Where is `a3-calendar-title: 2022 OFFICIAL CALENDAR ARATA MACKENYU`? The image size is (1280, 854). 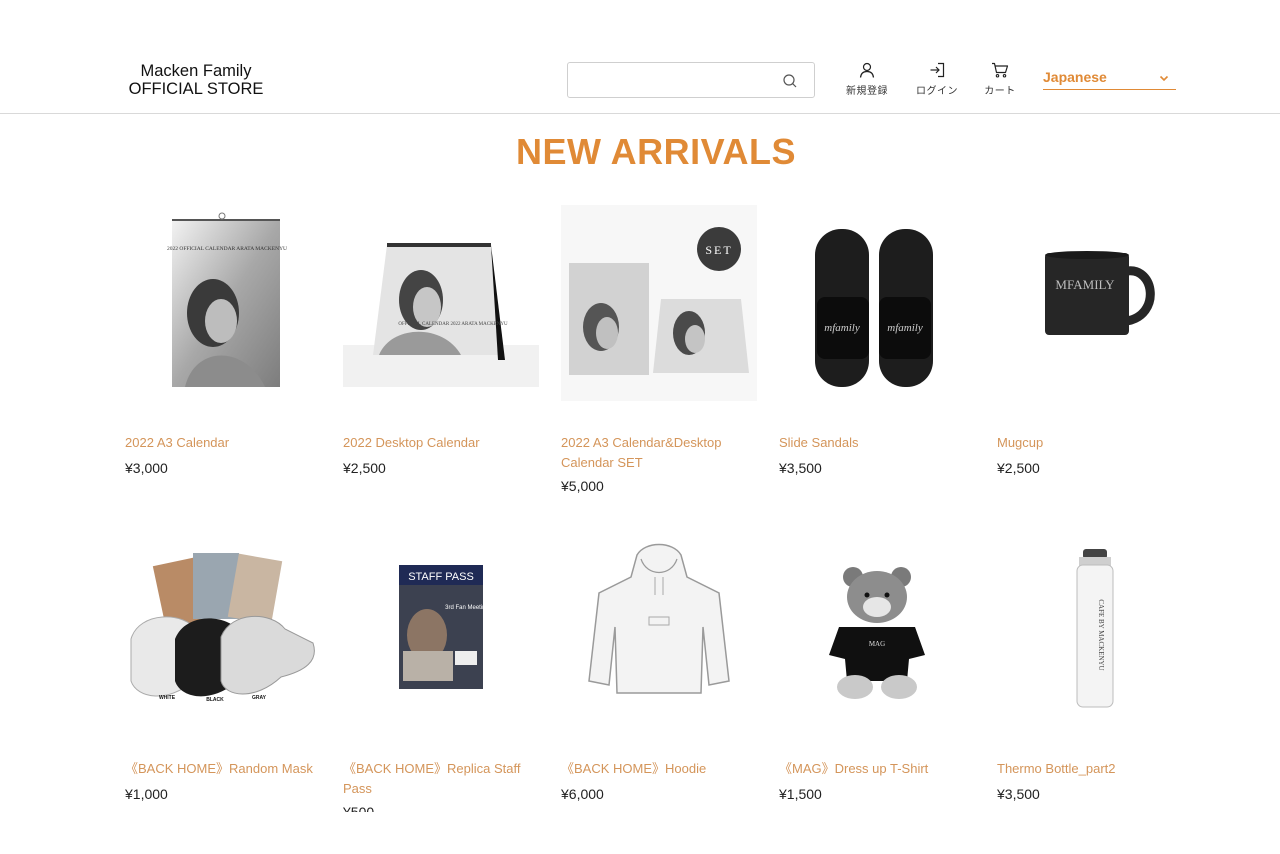
a3-calendar-title: 2022 OFFICIAL CALENDAR ARATA MACKENYU is located at coordinates (227, 249).